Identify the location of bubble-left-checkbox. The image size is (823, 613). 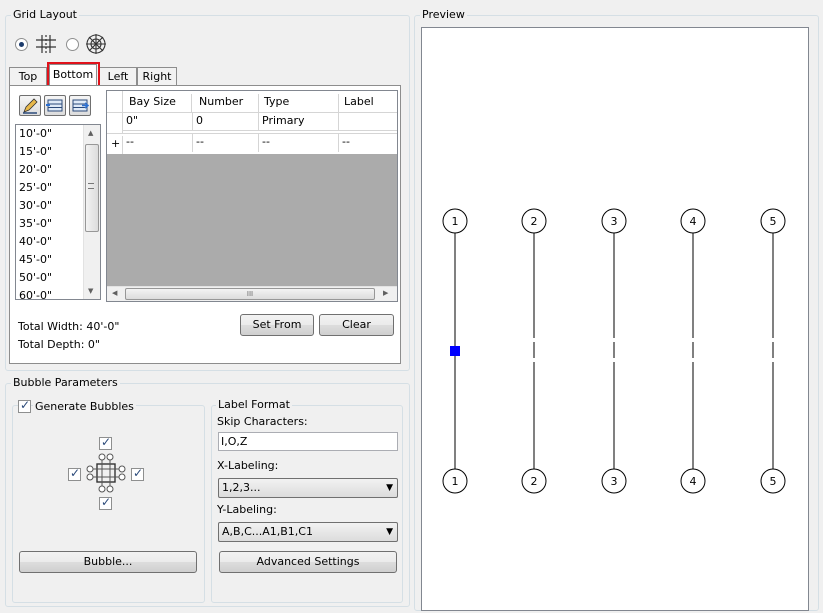
(74, 473).